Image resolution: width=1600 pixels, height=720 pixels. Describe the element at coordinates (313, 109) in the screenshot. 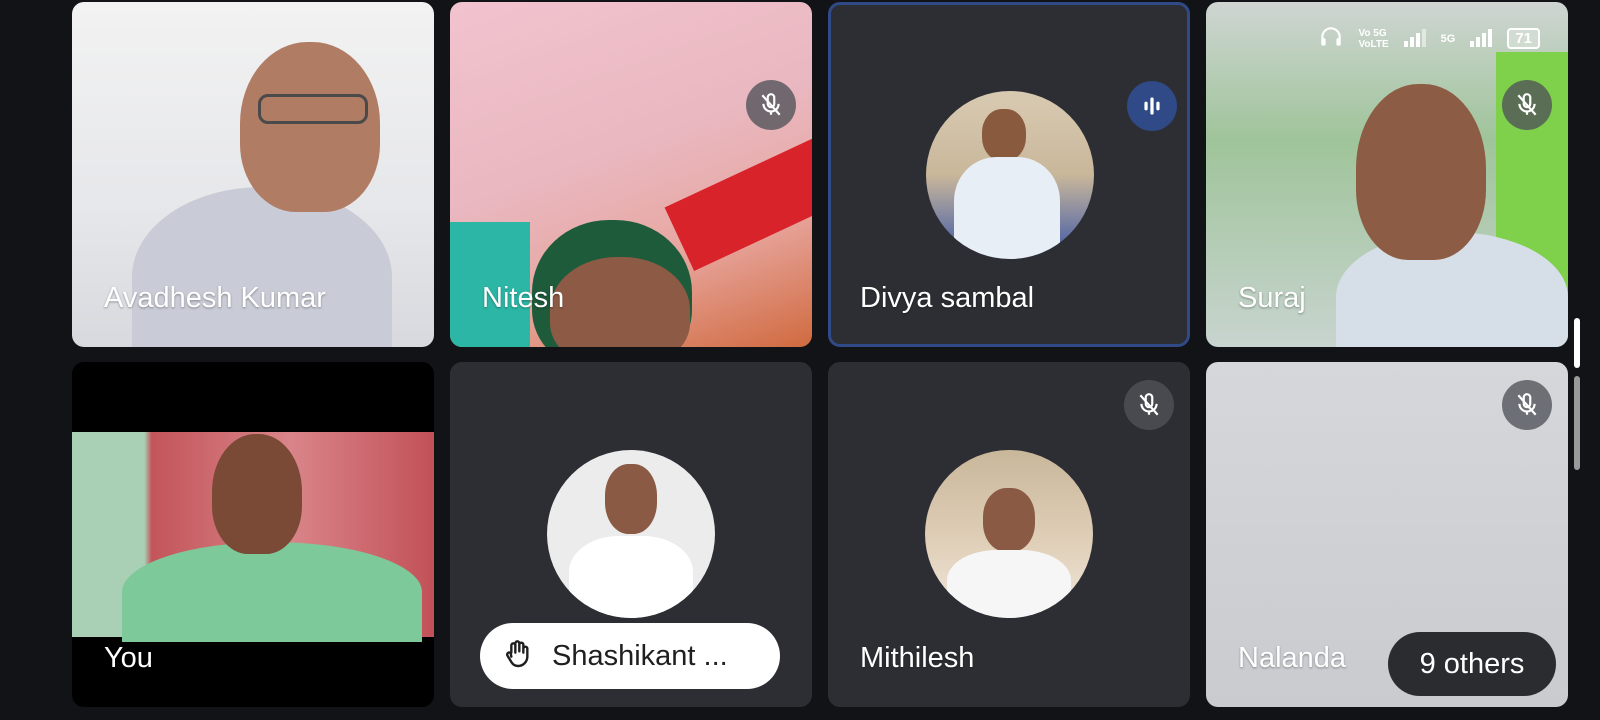

I see `glasses` at that location.